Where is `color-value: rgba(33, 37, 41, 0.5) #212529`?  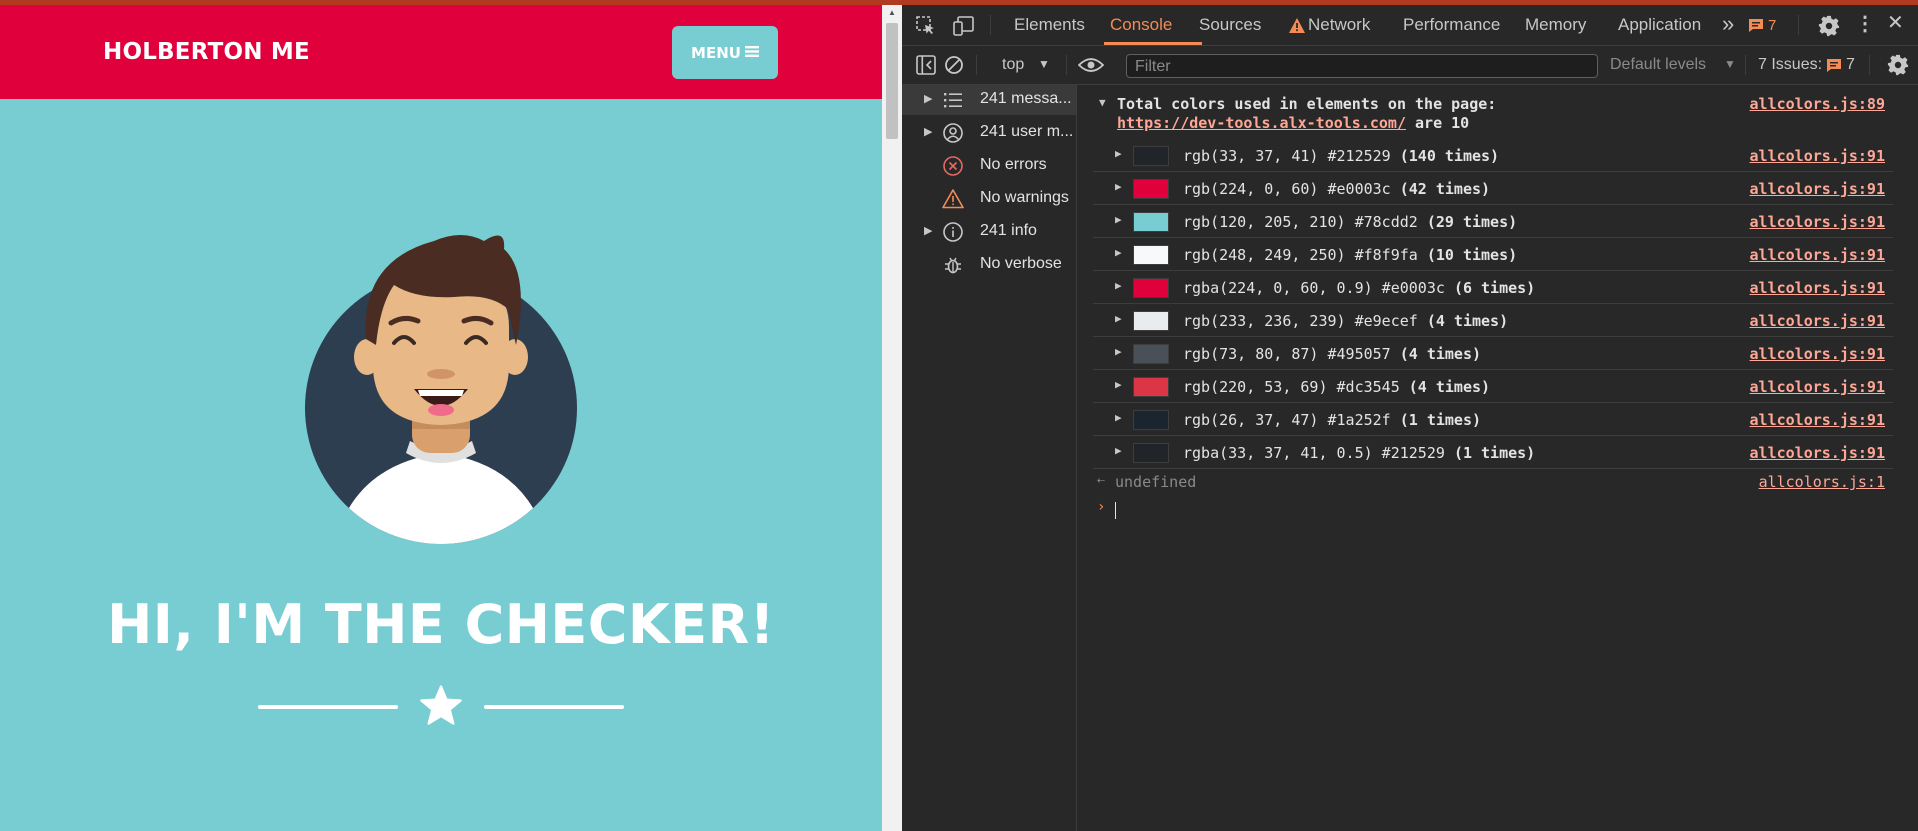
color-value: rgba(33, 37, 41, 0.5) #212529 is located at coordinates (1314, 453).